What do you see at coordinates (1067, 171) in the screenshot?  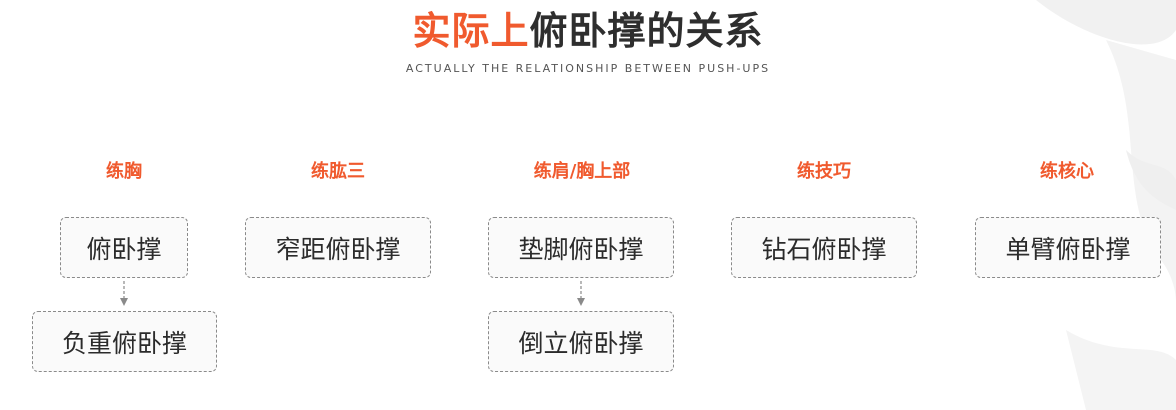 I see `column-heading-core: 练核心` at bounding box center [1067, 171].